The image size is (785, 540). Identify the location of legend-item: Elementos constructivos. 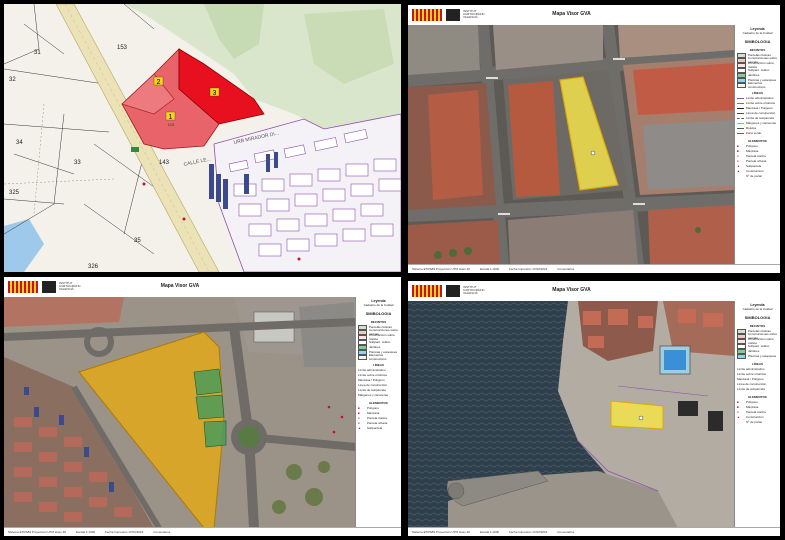
(757, 85).